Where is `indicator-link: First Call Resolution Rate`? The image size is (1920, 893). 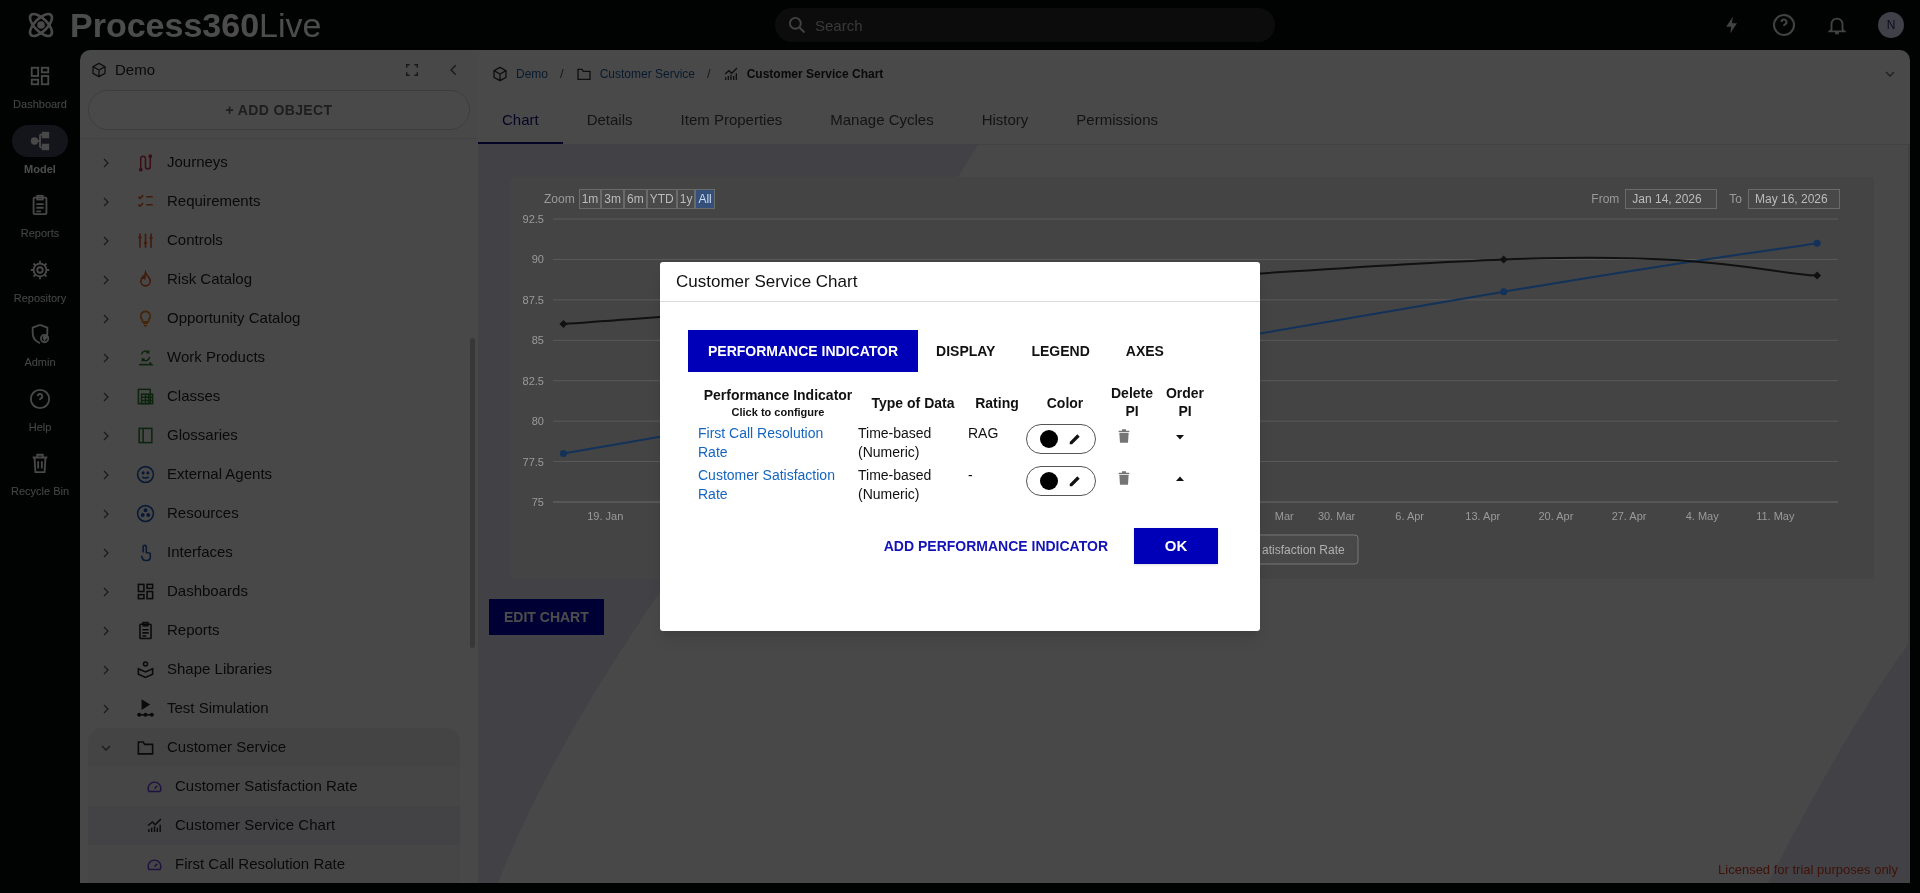 indicator-link: First Call Resolution Rate is located at coordinates (777, 443).